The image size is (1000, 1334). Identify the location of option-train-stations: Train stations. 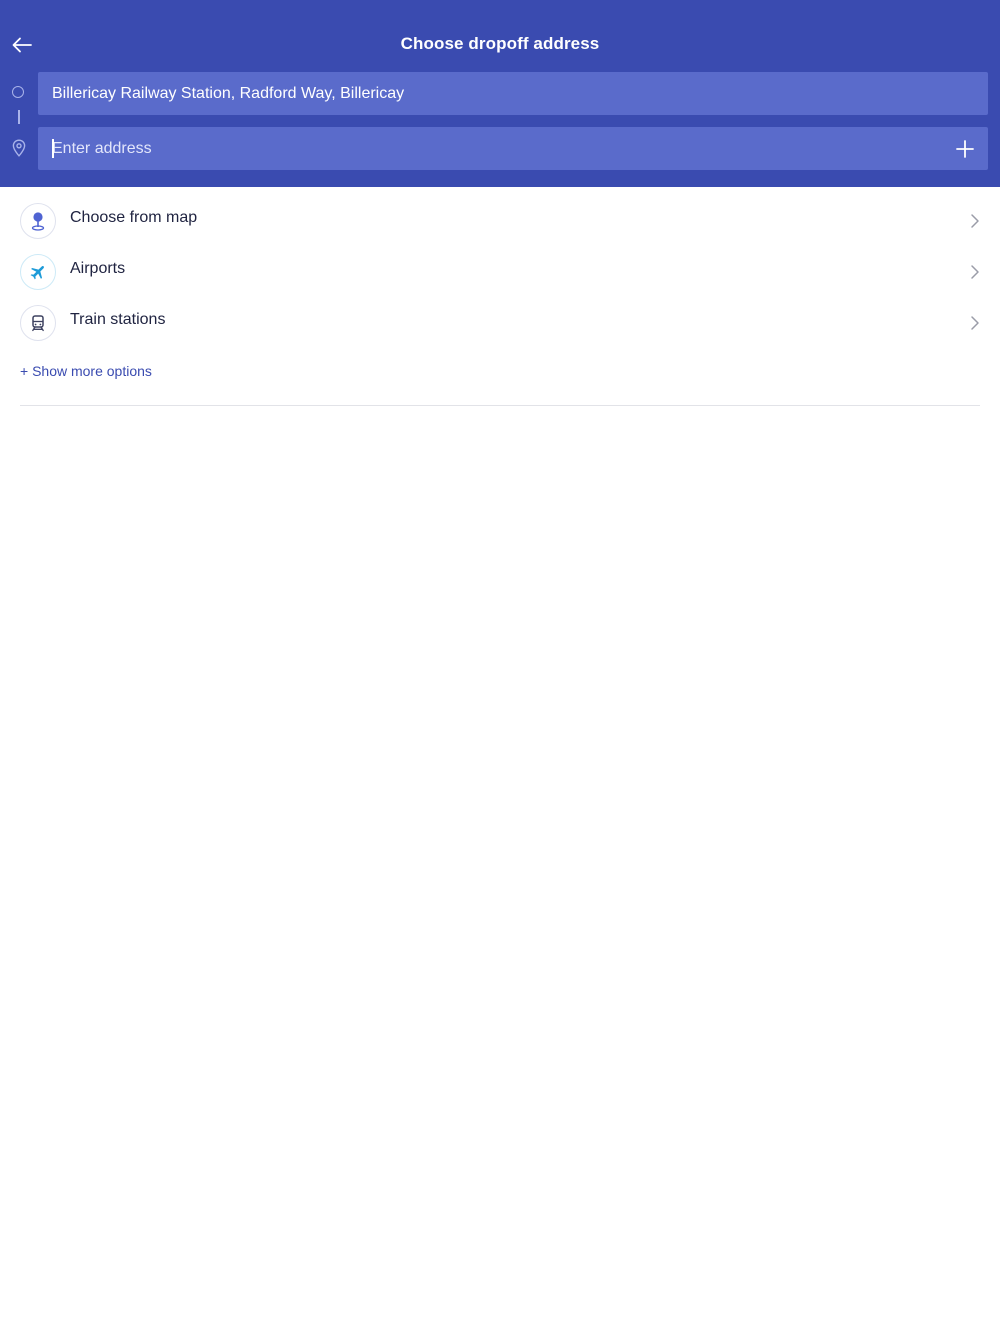
(500, 326).